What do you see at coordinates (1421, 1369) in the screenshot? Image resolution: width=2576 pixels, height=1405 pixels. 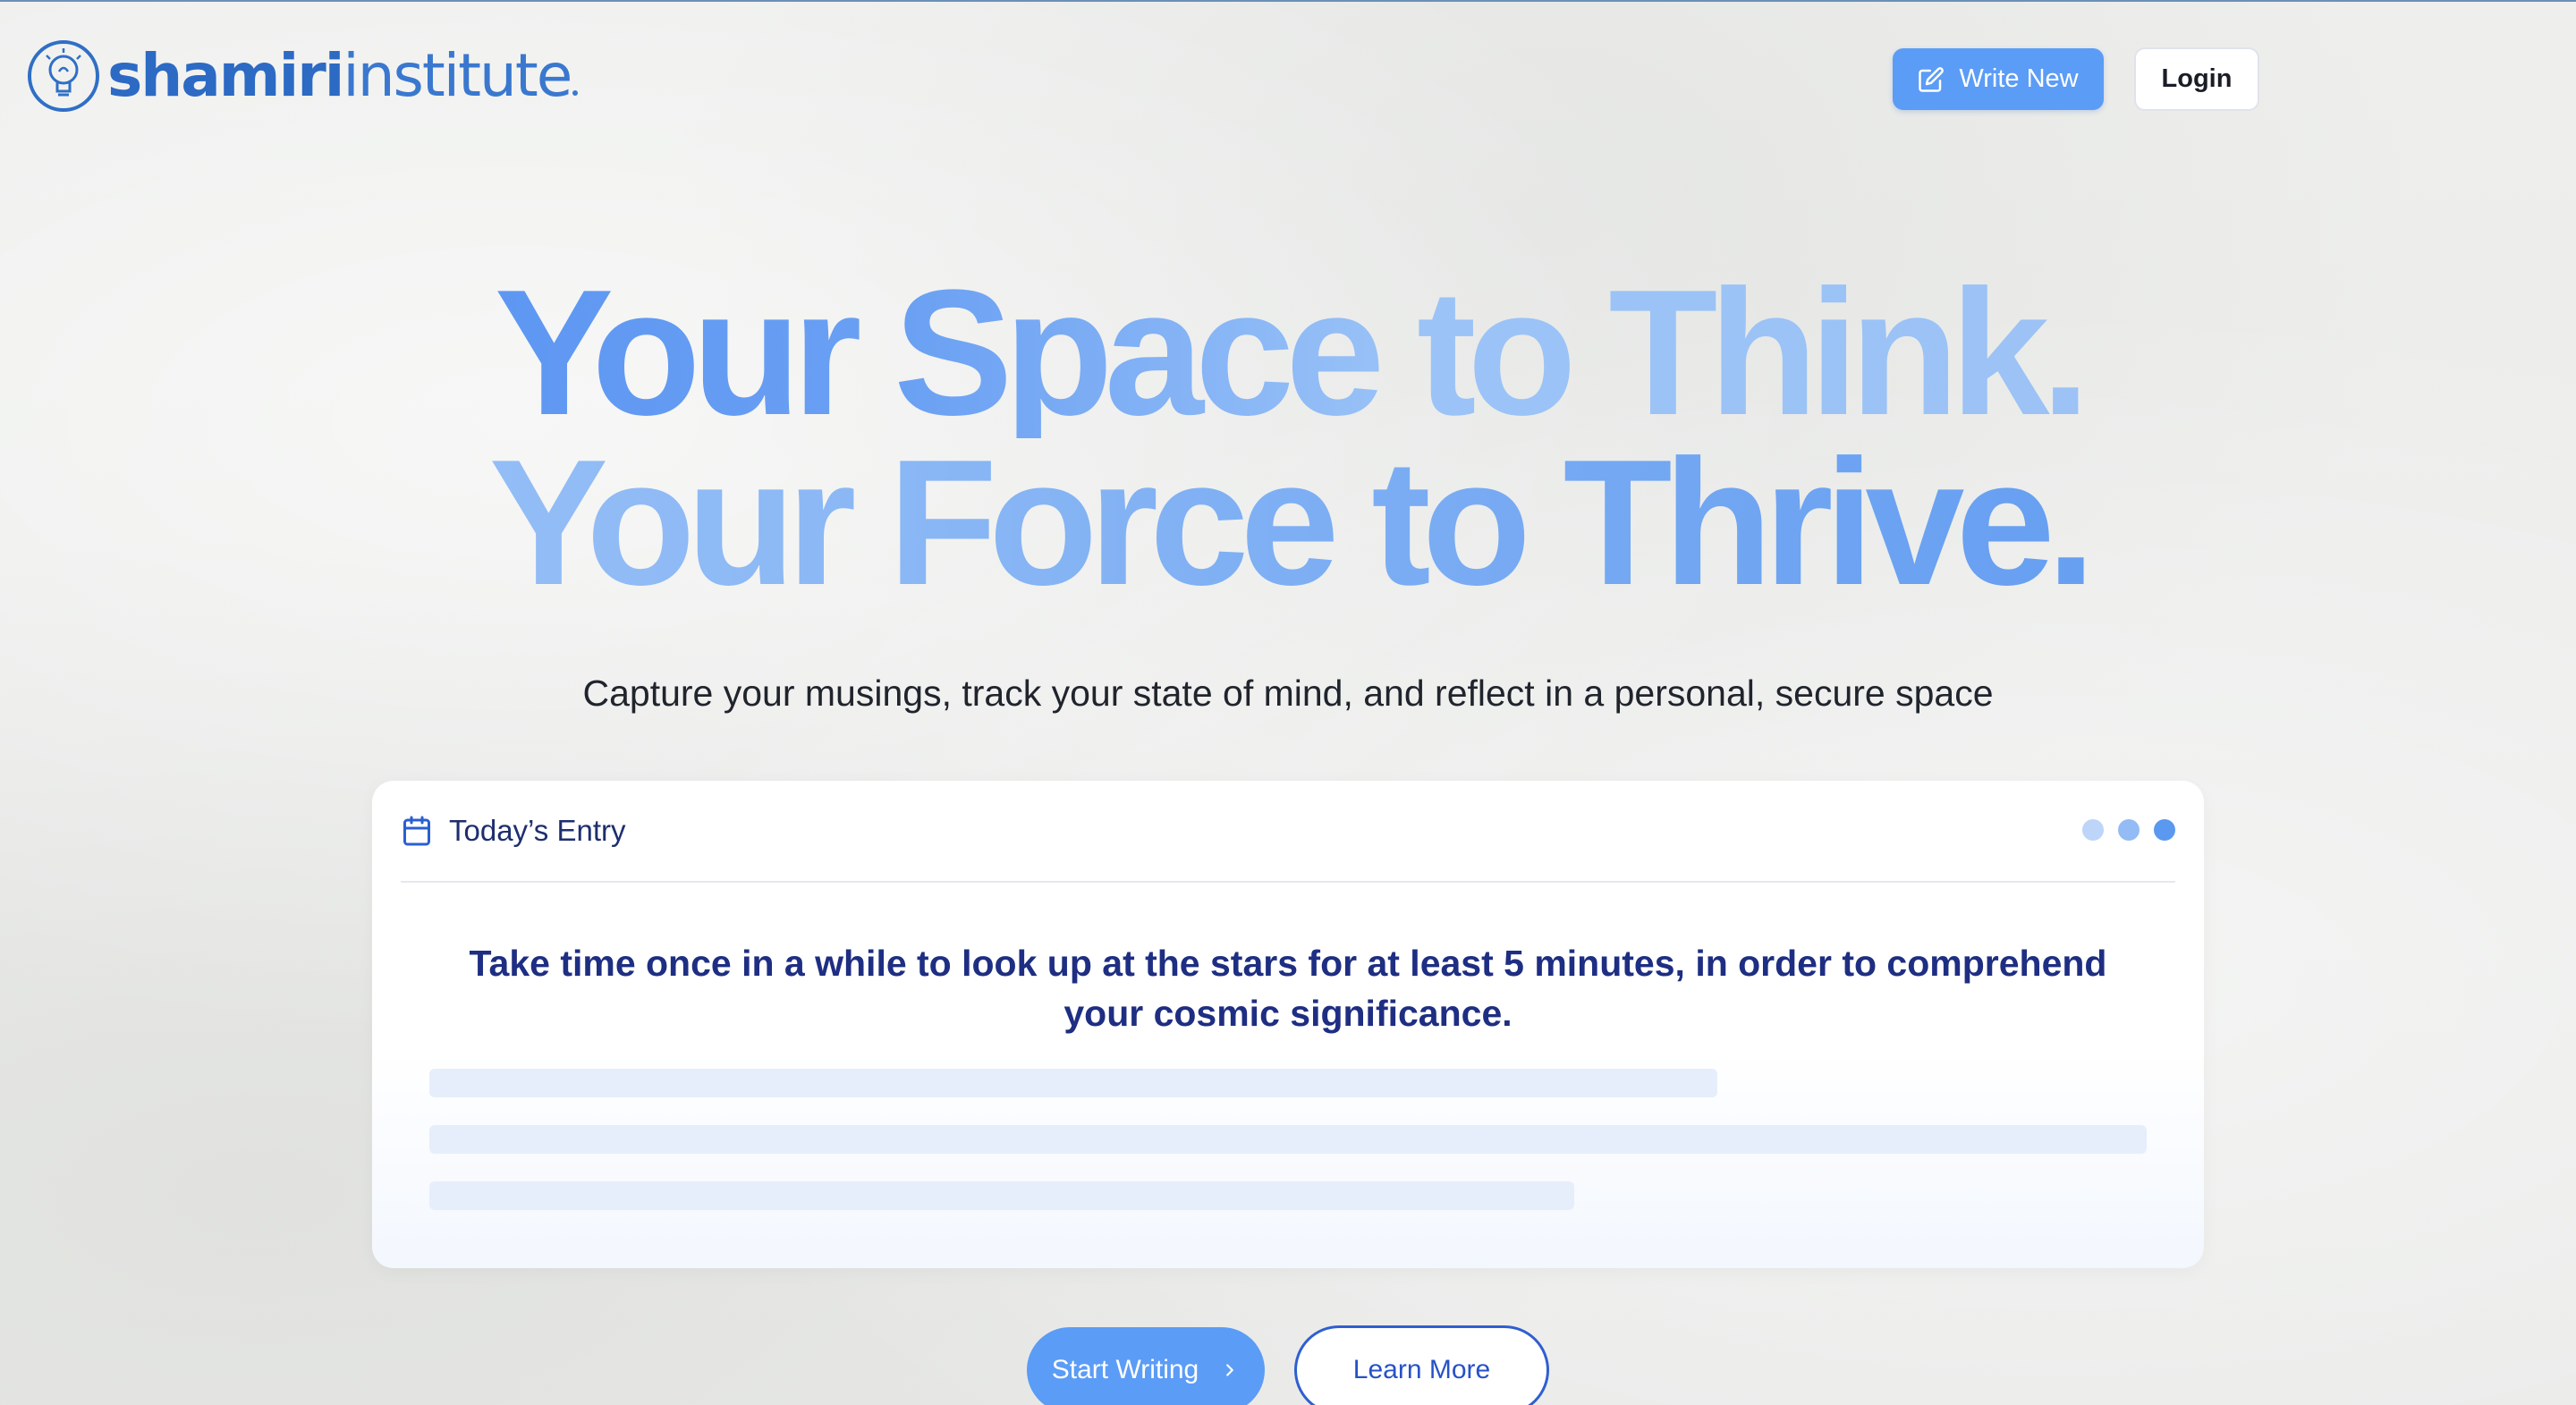 I see `learn-more-label: Learn More` at bounding box center [1421, 1369].